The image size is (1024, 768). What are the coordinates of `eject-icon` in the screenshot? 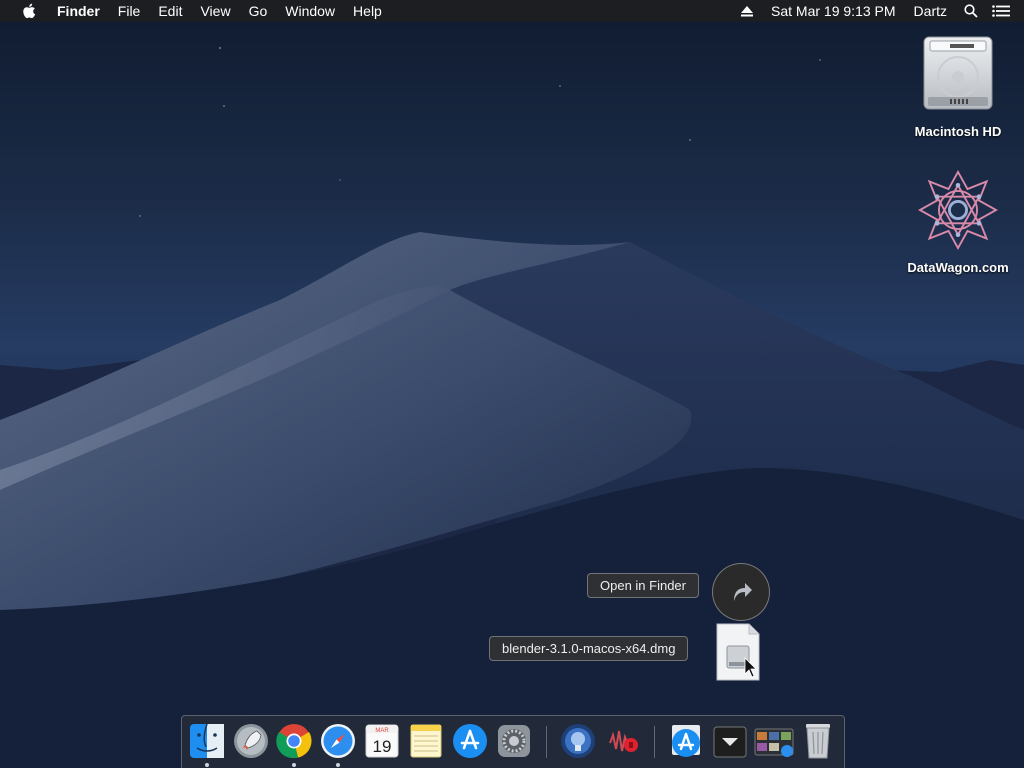 It's located at (747, 11).